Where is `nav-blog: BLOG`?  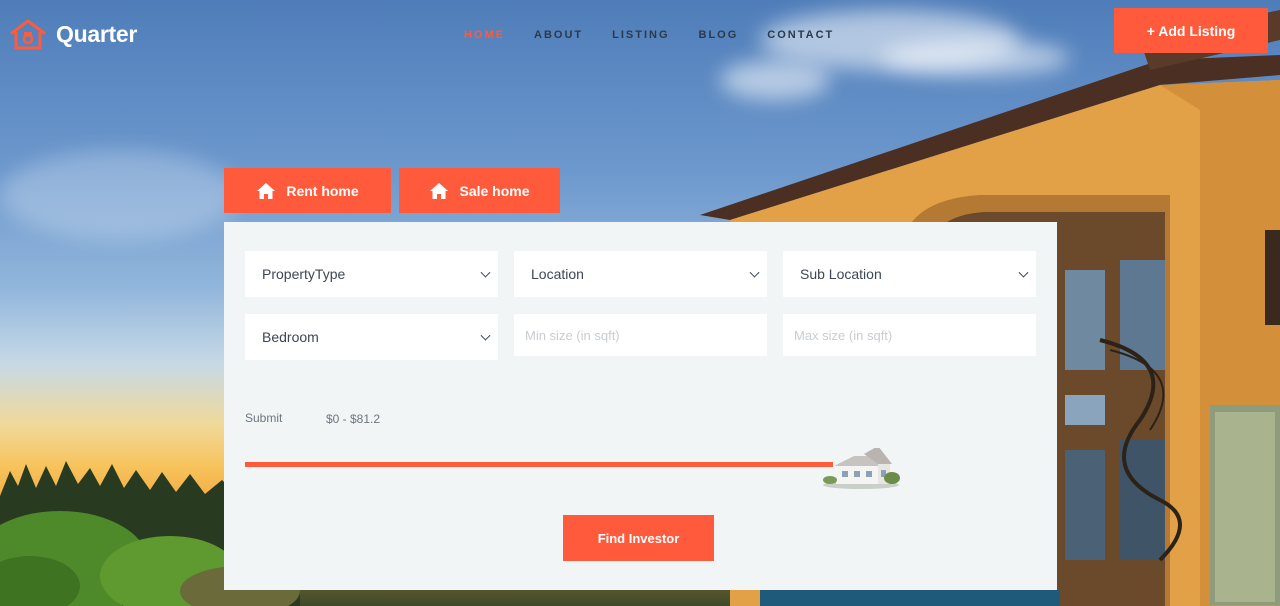 nav-blog: BLOG is located at coordinates (719, 35).